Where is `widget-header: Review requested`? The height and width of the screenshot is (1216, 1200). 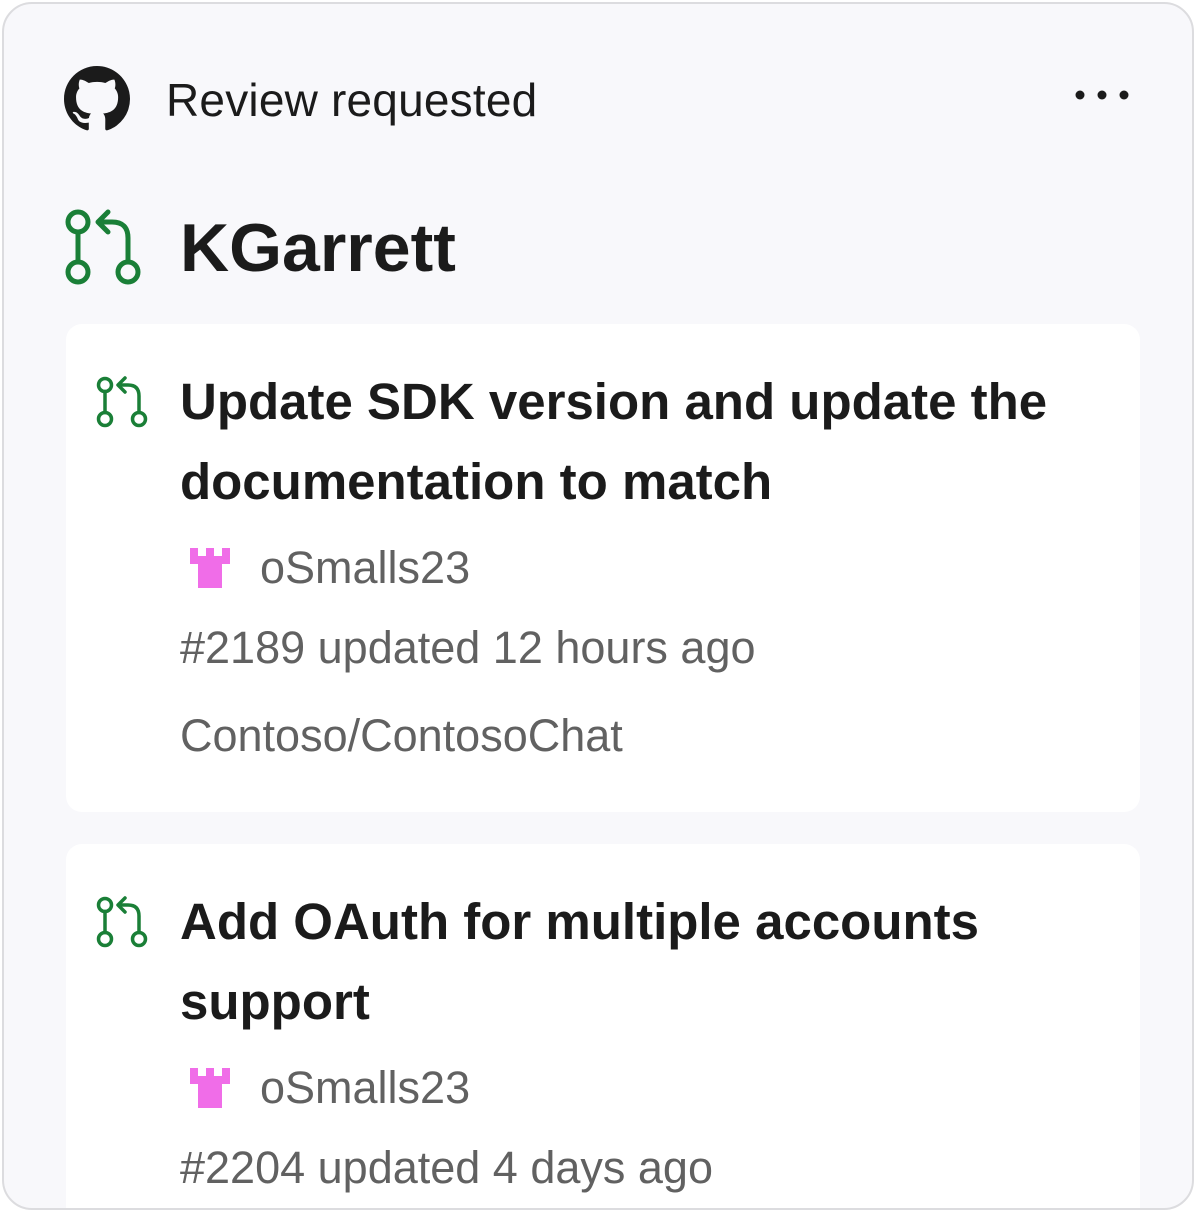 widget-header: Review requested is located at coordinates (598, 101).